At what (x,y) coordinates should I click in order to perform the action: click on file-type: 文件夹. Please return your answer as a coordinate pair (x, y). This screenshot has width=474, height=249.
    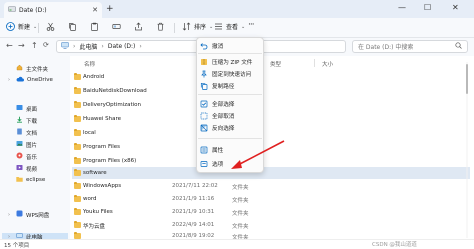
    Looking at the image, I should click on (240, 201).